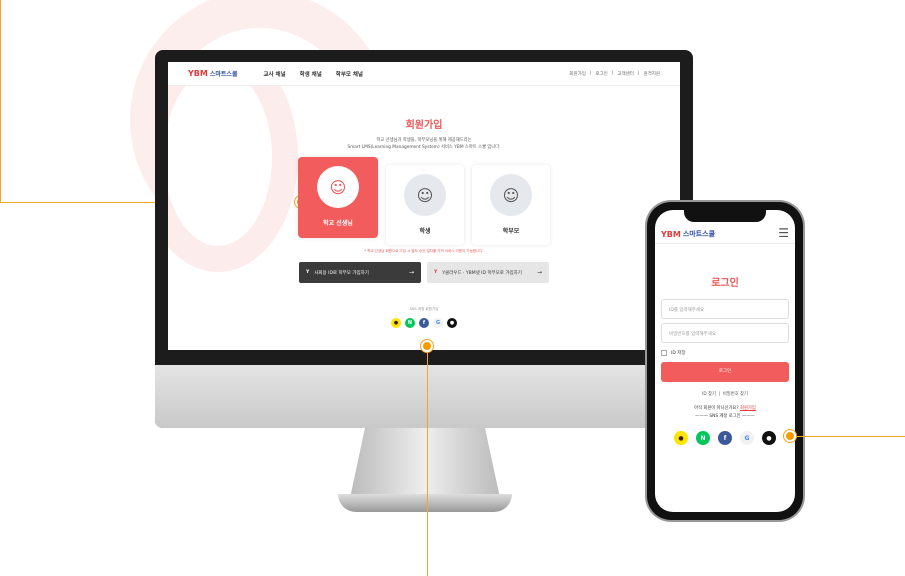 This screenshot has width=905, height=576. What do you see at coordinates (425, 463) in the screenshot?
I see `monitor-stand` at bounding box center [425, 463].